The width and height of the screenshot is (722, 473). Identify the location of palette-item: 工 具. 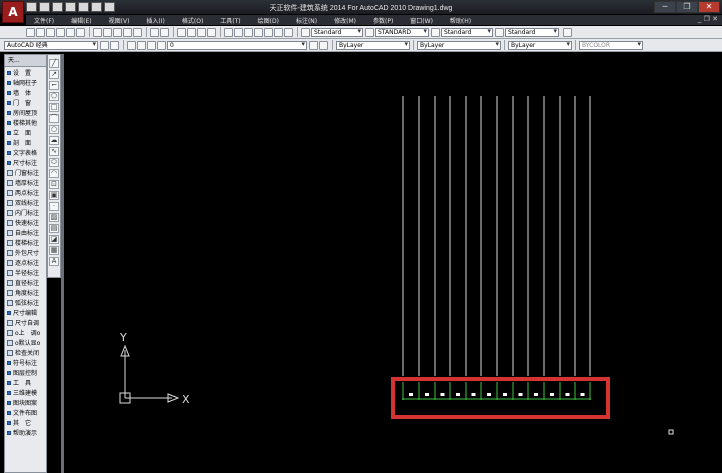
(25, 383).